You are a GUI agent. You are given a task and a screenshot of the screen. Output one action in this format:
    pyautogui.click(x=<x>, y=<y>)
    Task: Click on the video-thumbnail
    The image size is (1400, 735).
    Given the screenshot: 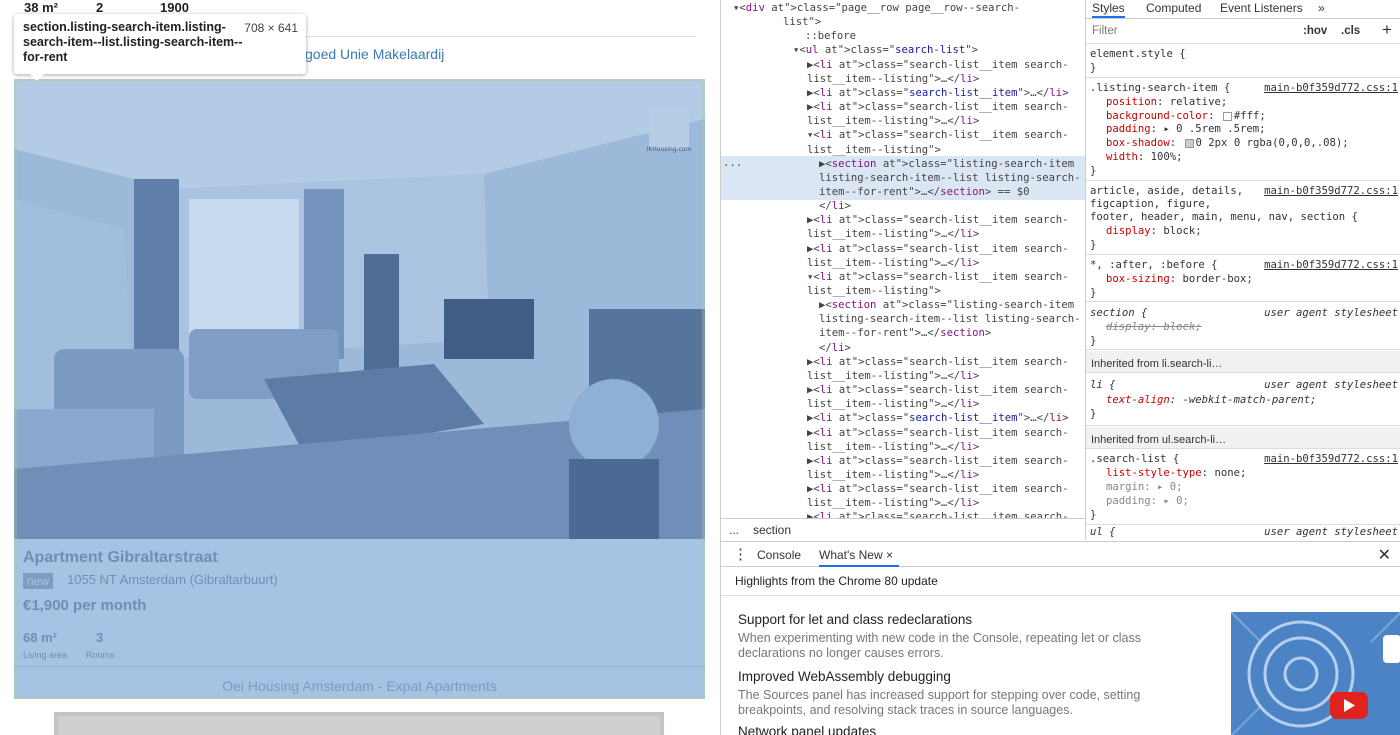 What is the action you would take?
    pyautogui.click(x=1315, y=673)
    